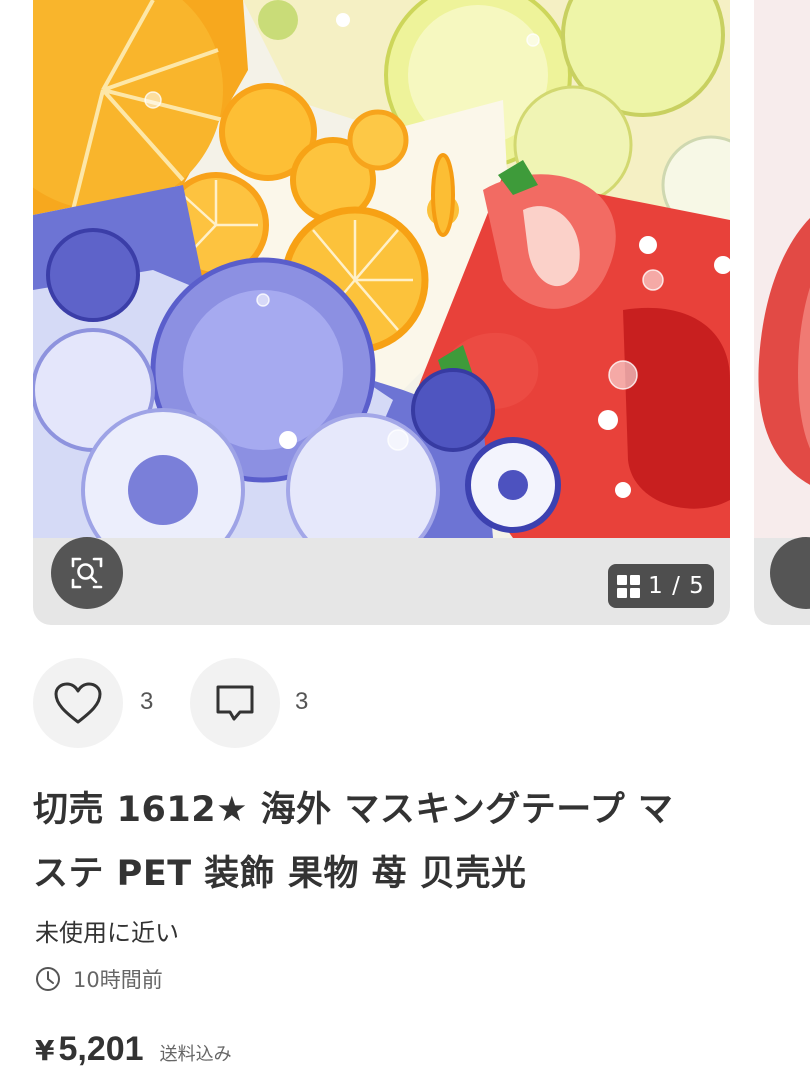  Describe the element at coordinates (353, 810) in the screenshot. I see `product-title-line-1: 切売 1612★ 海外 マスキングテープ マ` at that location.